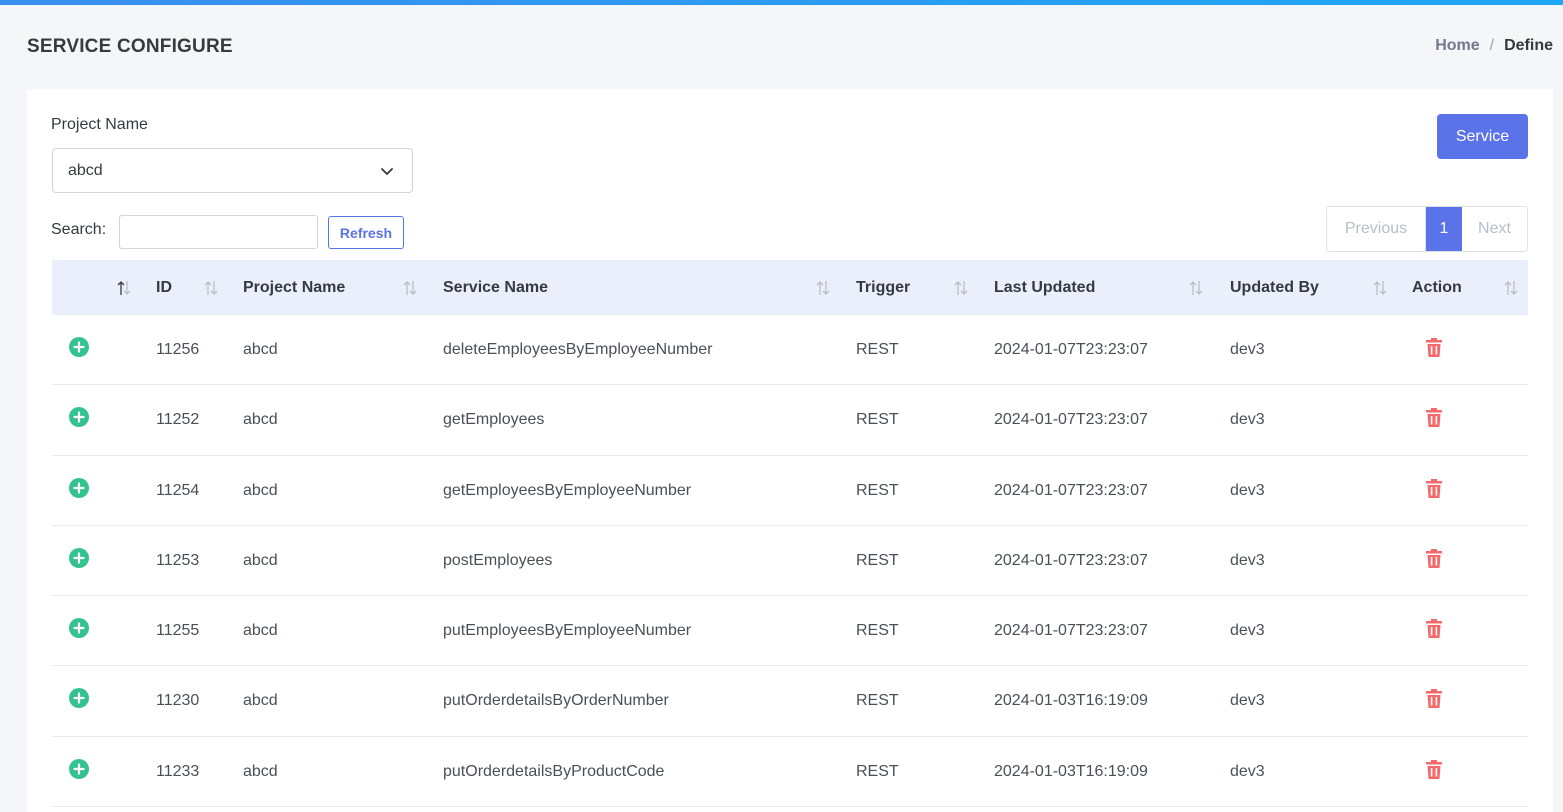  Describe the element at coordinates (495, 287) in the screenshot. I see `column-header-service-name: Service Name` at that location.